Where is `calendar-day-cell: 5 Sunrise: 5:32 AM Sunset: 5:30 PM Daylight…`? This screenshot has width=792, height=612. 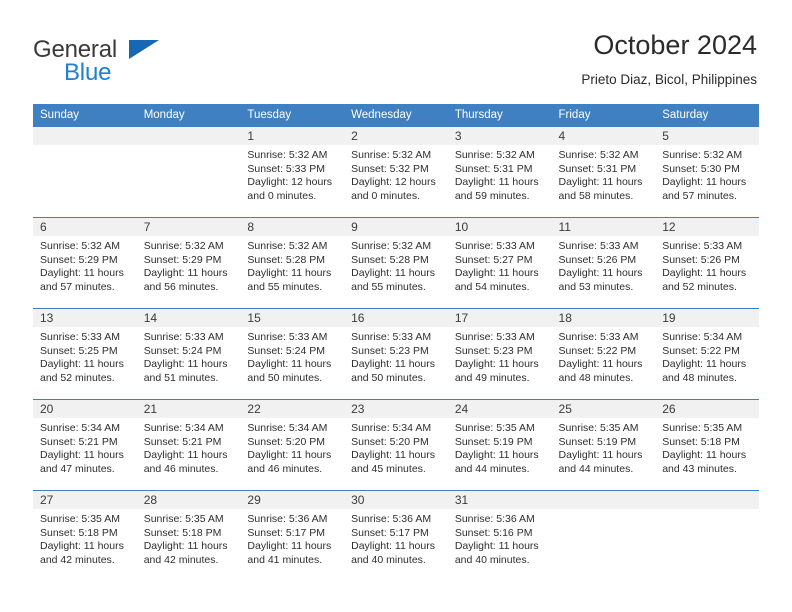 calendar-day-cell: 5 Sunrise: 5:32 AM Sunset: 5:30 PM Daylight… is located at coordinates (707, 172).